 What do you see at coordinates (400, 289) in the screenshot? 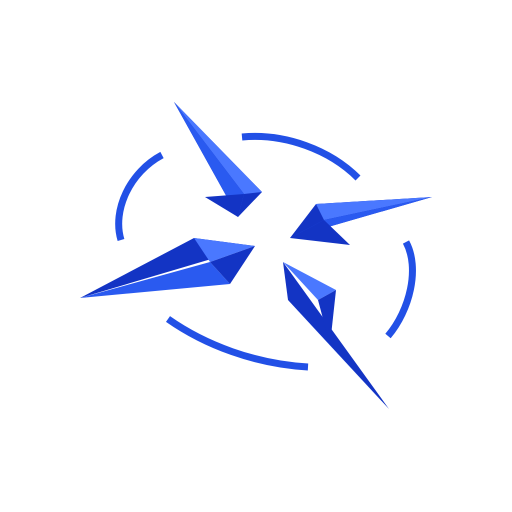
I see `ring-arc-right` at bounding box center [400, 289].